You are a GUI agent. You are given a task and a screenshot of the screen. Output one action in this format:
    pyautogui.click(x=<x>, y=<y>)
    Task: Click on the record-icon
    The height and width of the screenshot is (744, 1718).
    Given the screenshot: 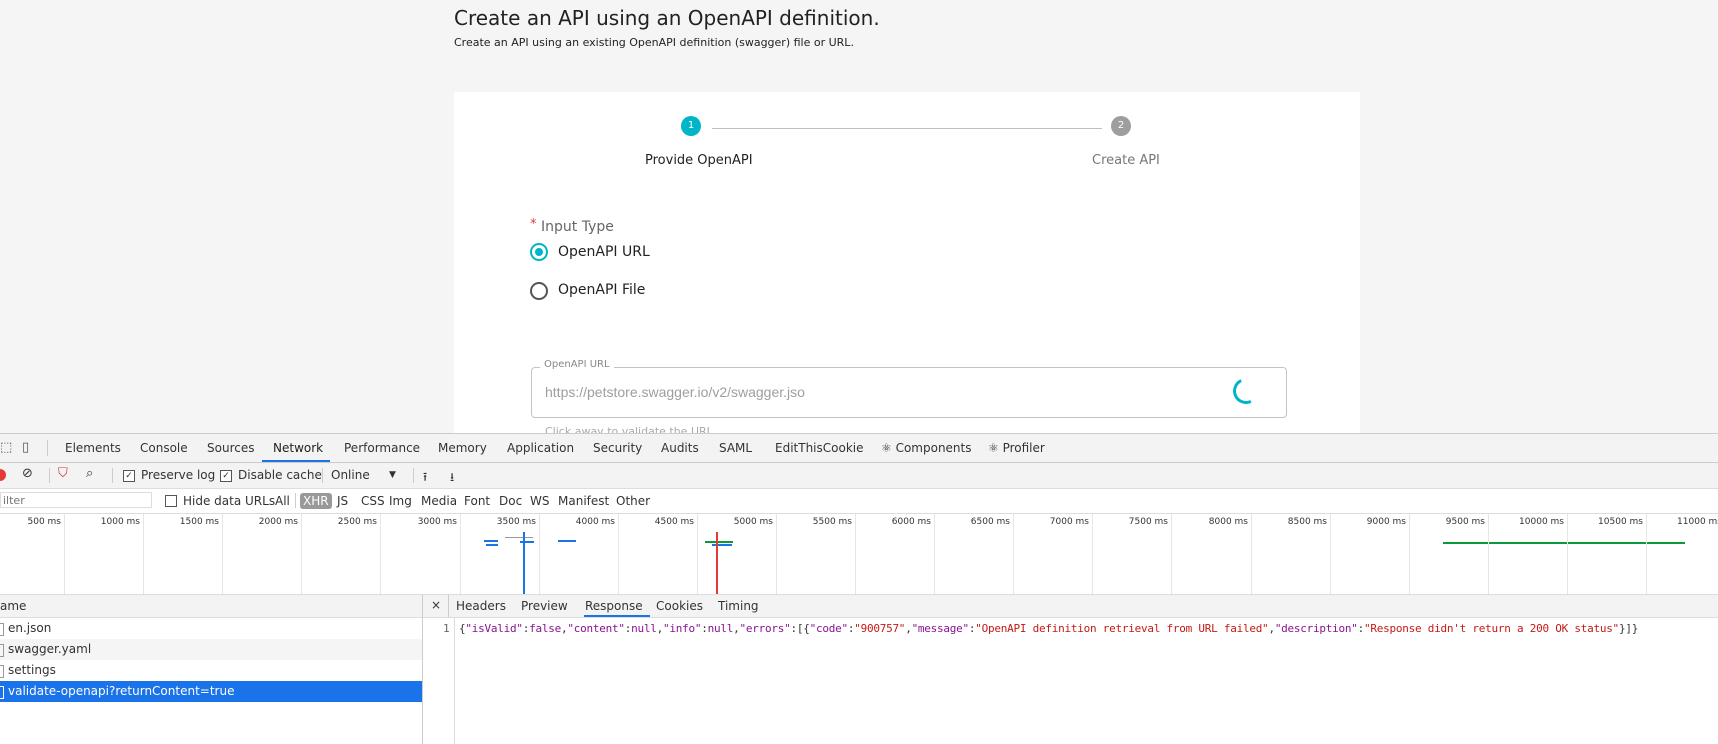 What is the action you would take?
    pyautogui.click(x=3, y=475)
    